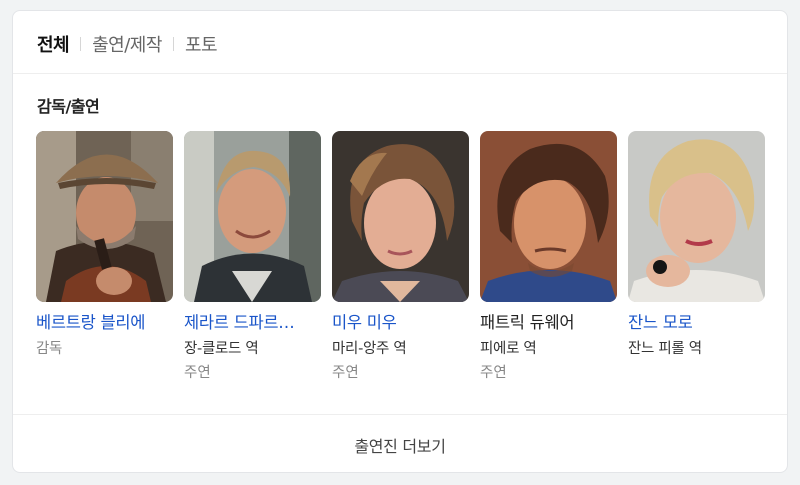 The height and width of the screenshot is (485, 800). I want to click on person-role: 감독, so click(49, 349).